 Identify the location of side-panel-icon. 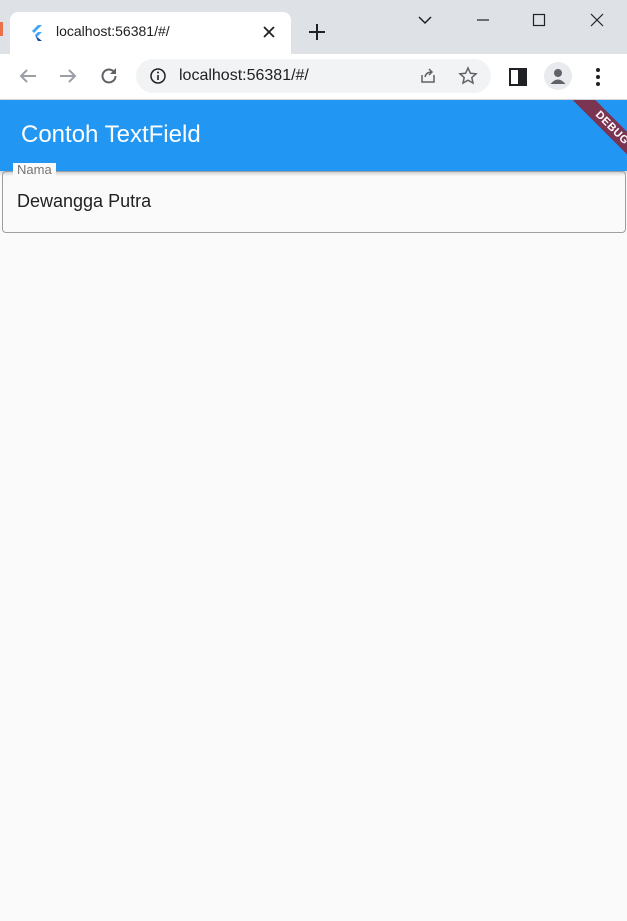
(518, 77).